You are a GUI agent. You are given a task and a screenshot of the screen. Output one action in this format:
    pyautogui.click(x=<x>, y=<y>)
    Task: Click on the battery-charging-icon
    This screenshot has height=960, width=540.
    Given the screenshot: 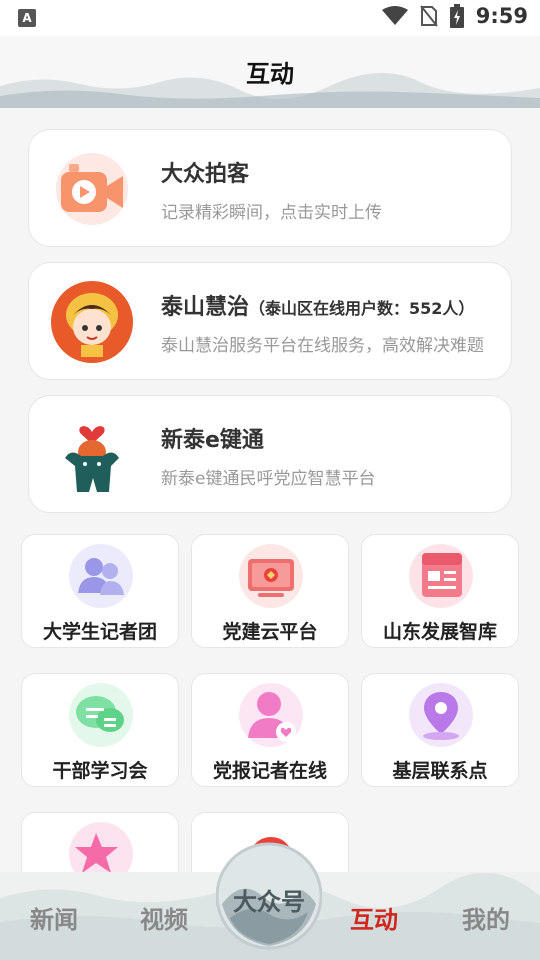 What is the action you would take?
    pyautogui.click(x=456, y=16)
    